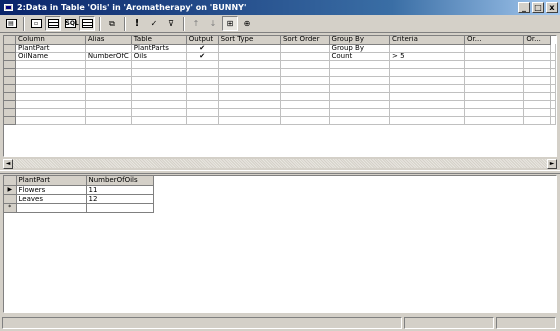 This screenshot has width=560, height=331. I want to click on results-row: ▶ Flowers 11, so click(79, 190).